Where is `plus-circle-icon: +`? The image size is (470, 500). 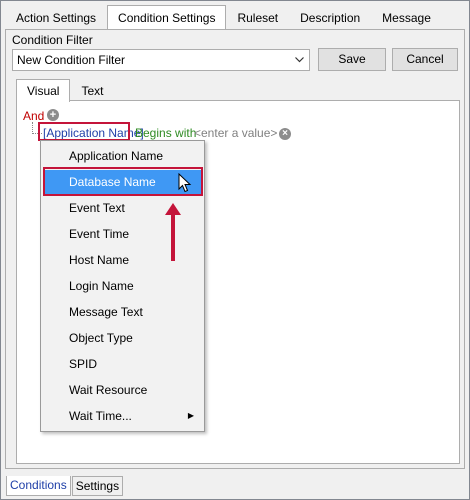
plus-circle-icon: + is located at coordinates (53, 115).